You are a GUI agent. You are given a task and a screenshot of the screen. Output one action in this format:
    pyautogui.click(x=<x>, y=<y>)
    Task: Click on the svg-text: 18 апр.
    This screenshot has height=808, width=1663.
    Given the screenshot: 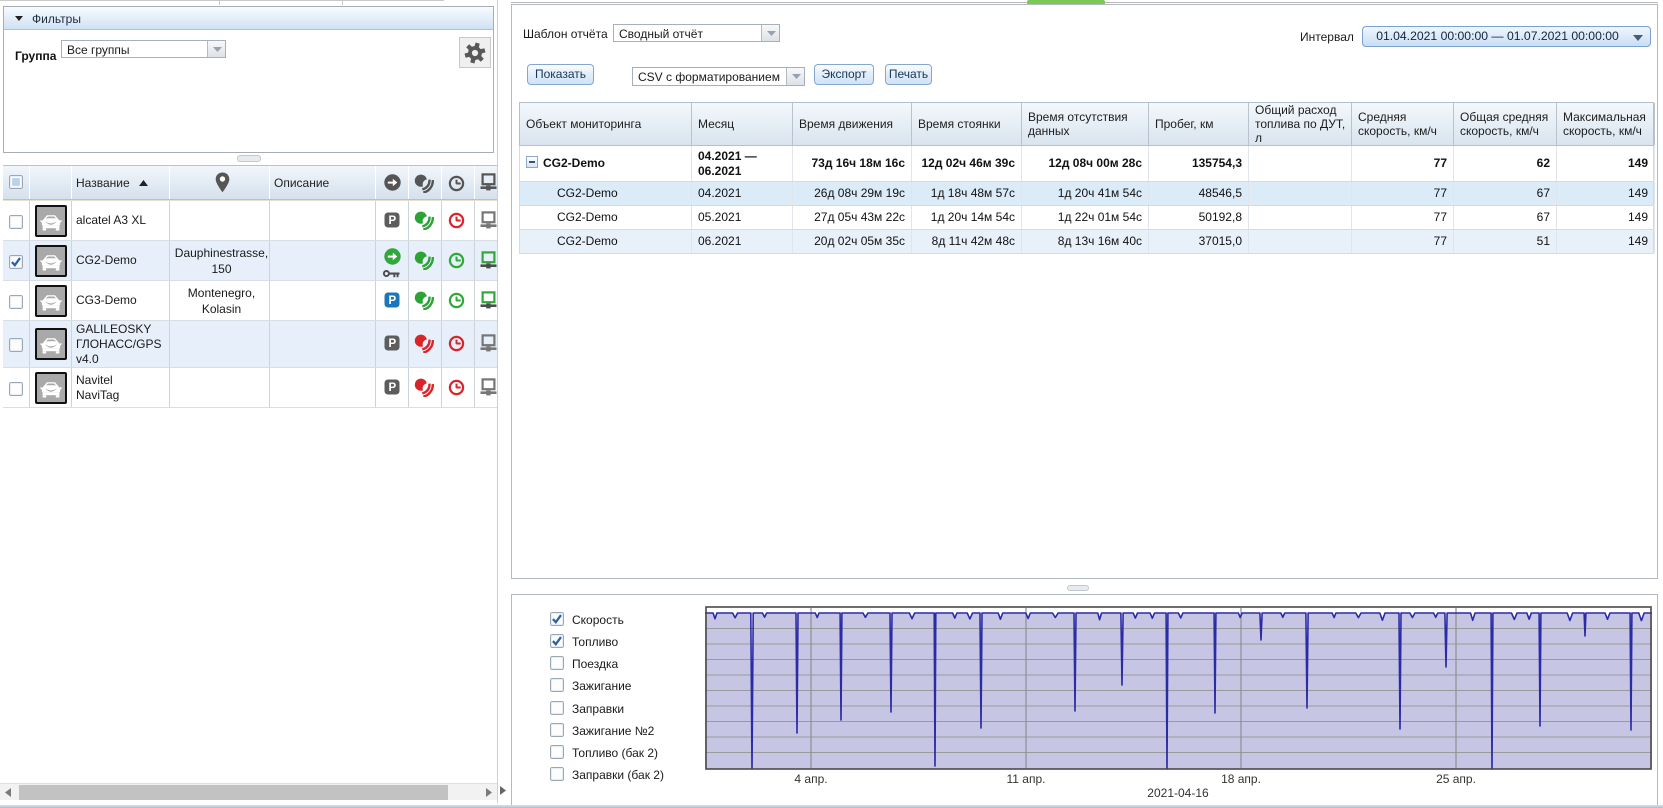 What is the action you would take?
    pyautogui.click(x=1241, y=779)
    